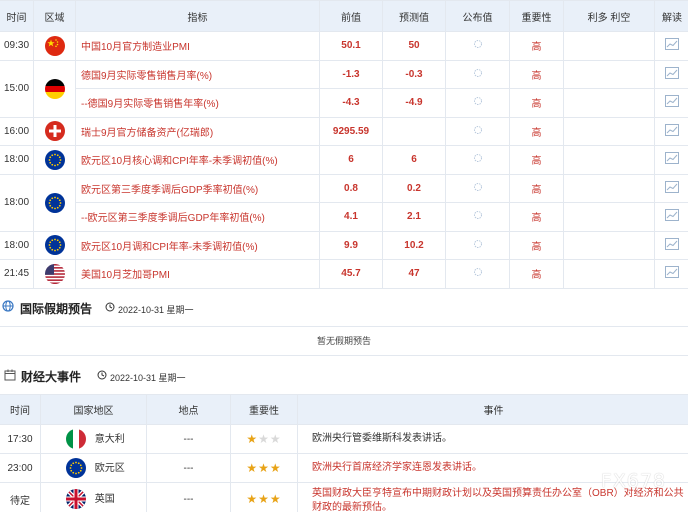  I want to click on indicator-link: 中国10月官方制造业PMI, so click(197, 46).